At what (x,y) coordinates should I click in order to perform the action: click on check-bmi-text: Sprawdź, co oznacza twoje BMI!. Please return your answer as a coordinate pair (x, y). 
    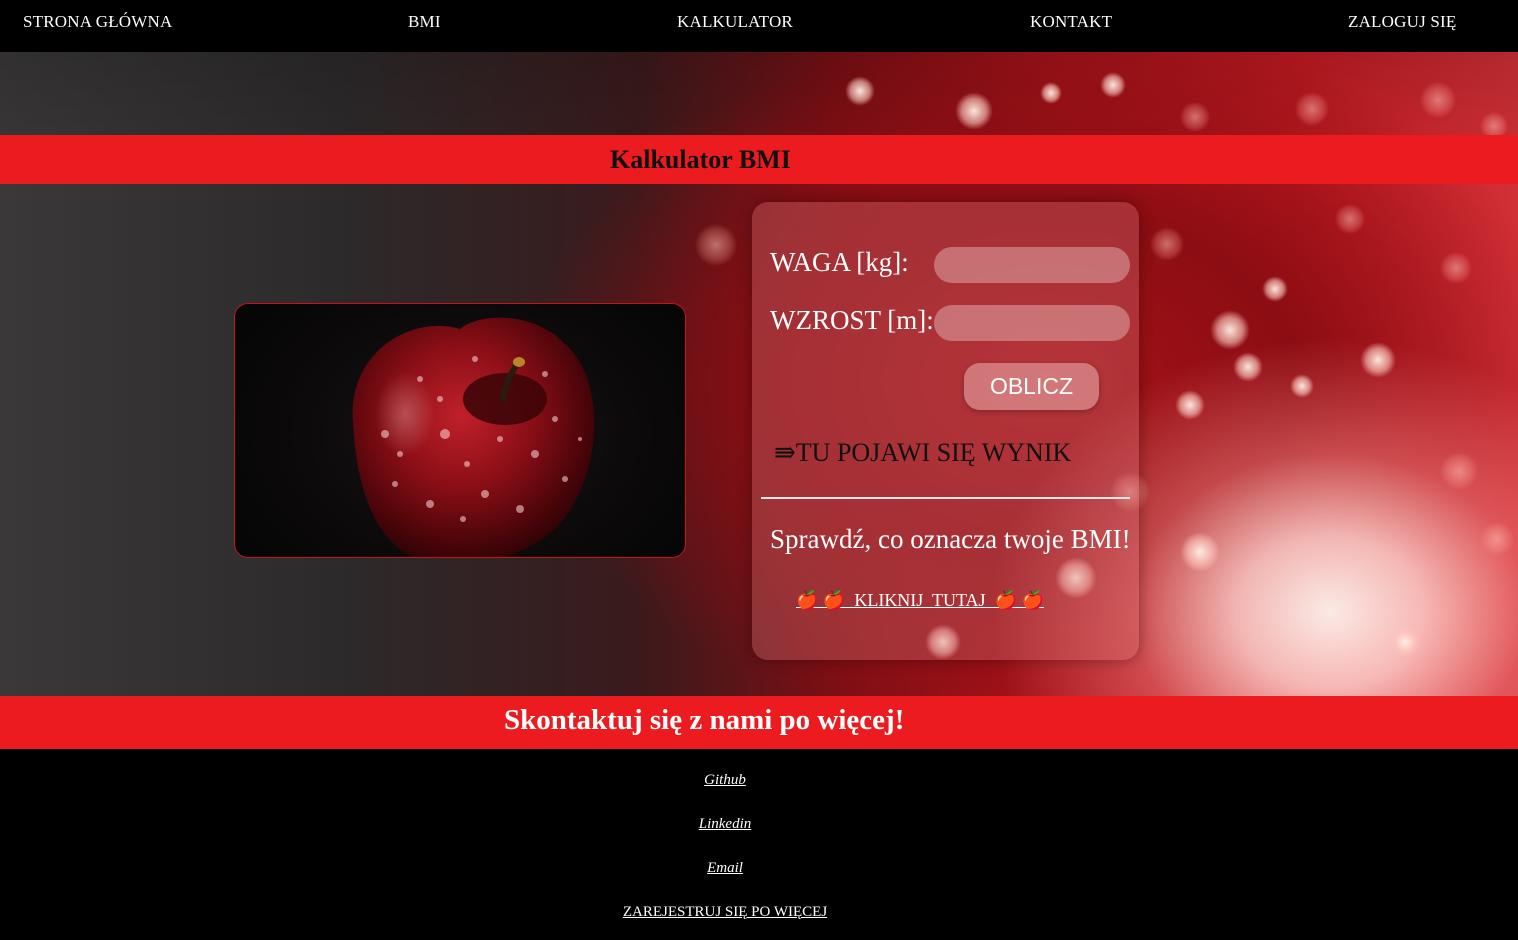
    Looking at the image, I should click on (950, 539).